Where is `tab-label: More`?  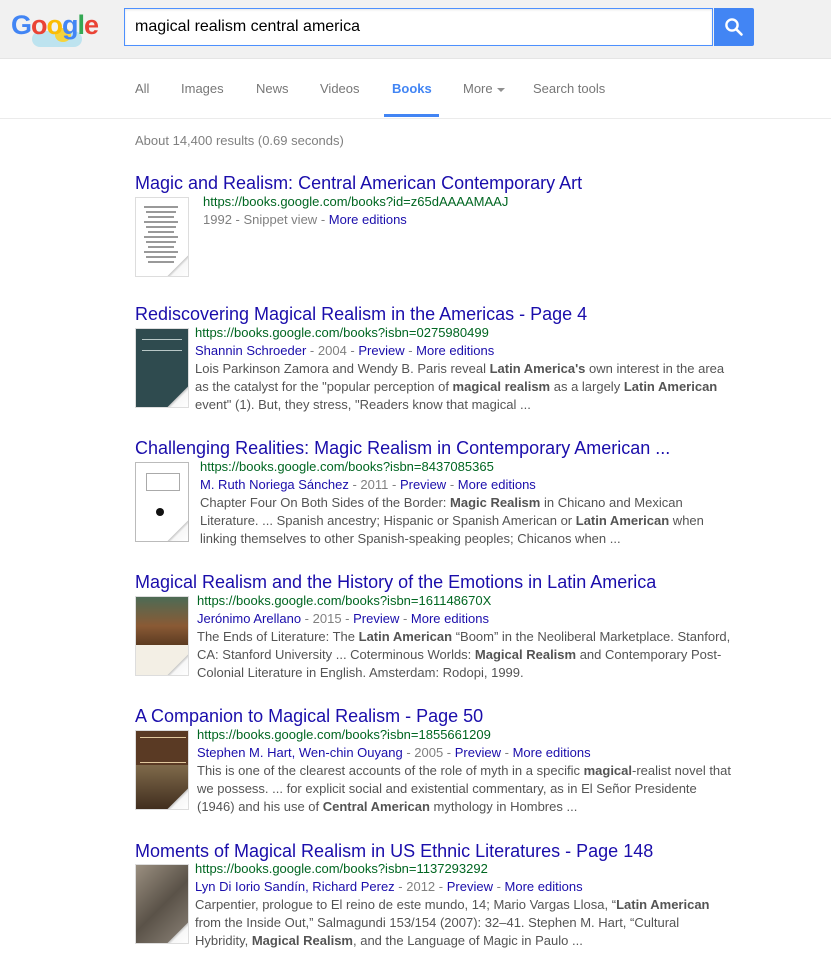
tab-label: More is located at coordinates (478, 88).